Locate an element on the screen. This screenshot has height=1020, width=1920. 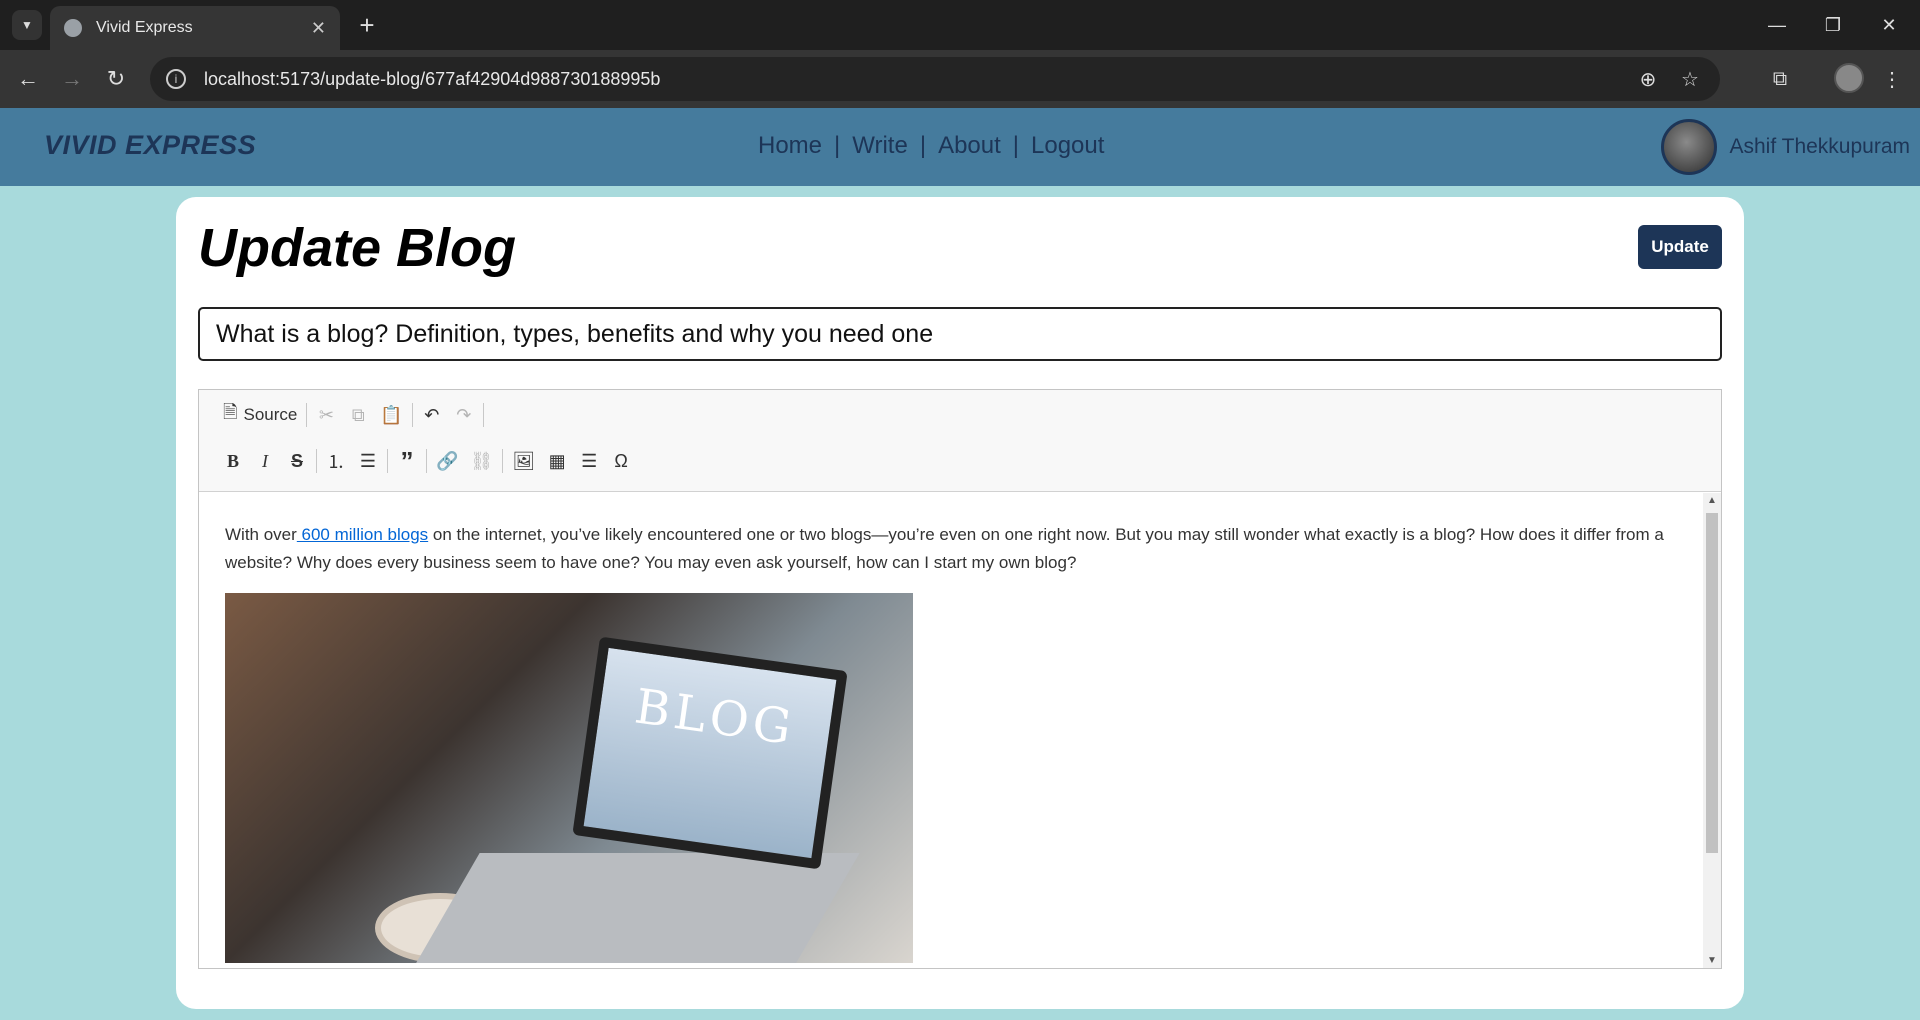
main-nav: Home | Write | About | Logout is located at coordinates (931, 146).